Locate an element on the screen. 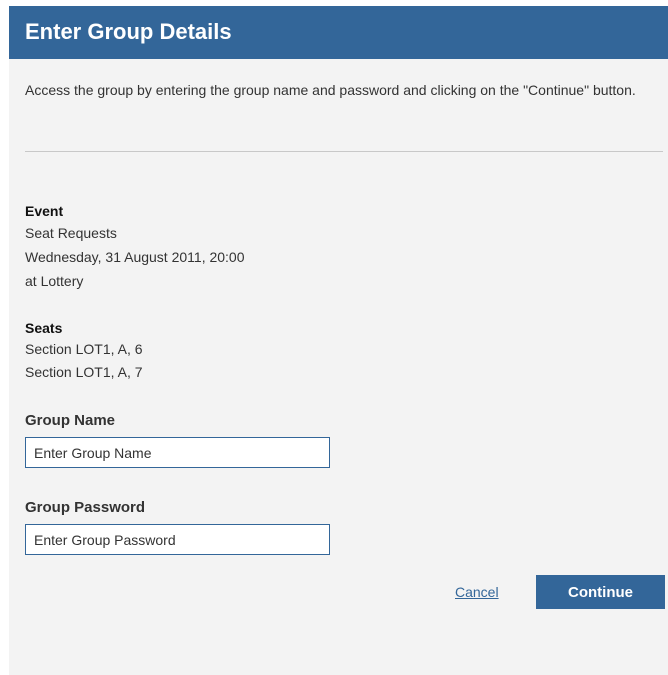 The height and width of the screenshot is (675, 668). group-password-label: Group Password is located at coordinates (85, 507).